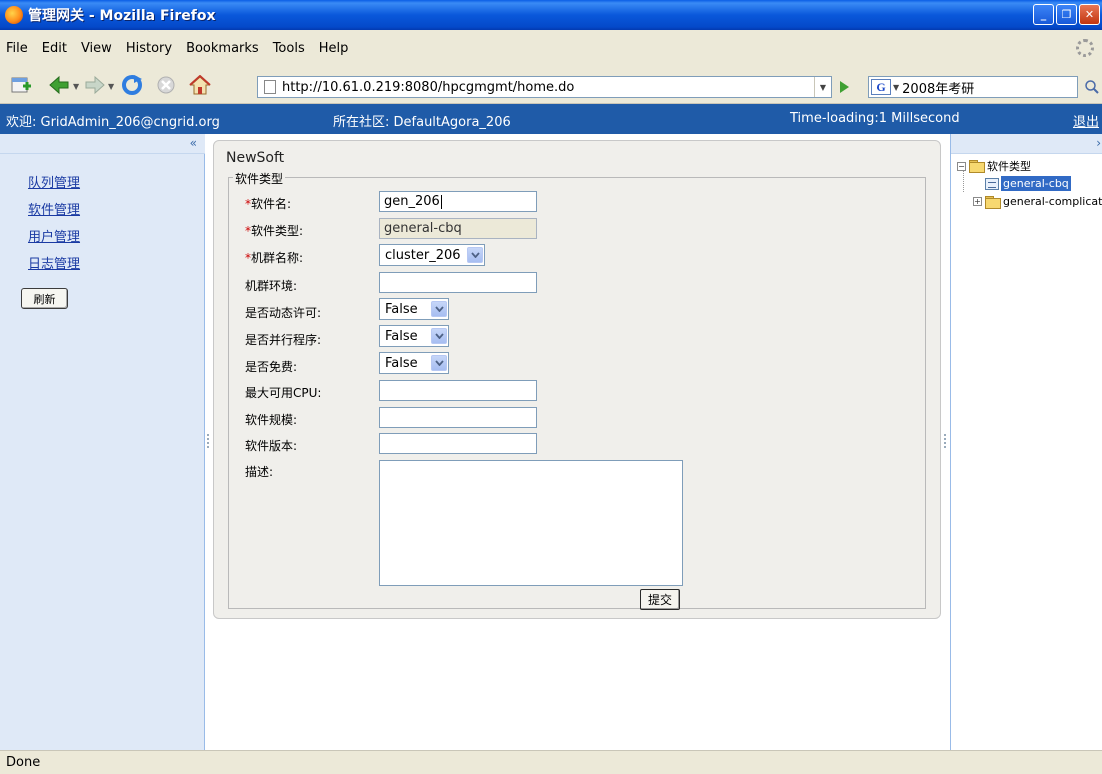 The image size is (1102, 774). What do you see at coordinates (414, 309) in the screenshot?
I see `dynamic-license-select: False` at bounding box center [414, 309].